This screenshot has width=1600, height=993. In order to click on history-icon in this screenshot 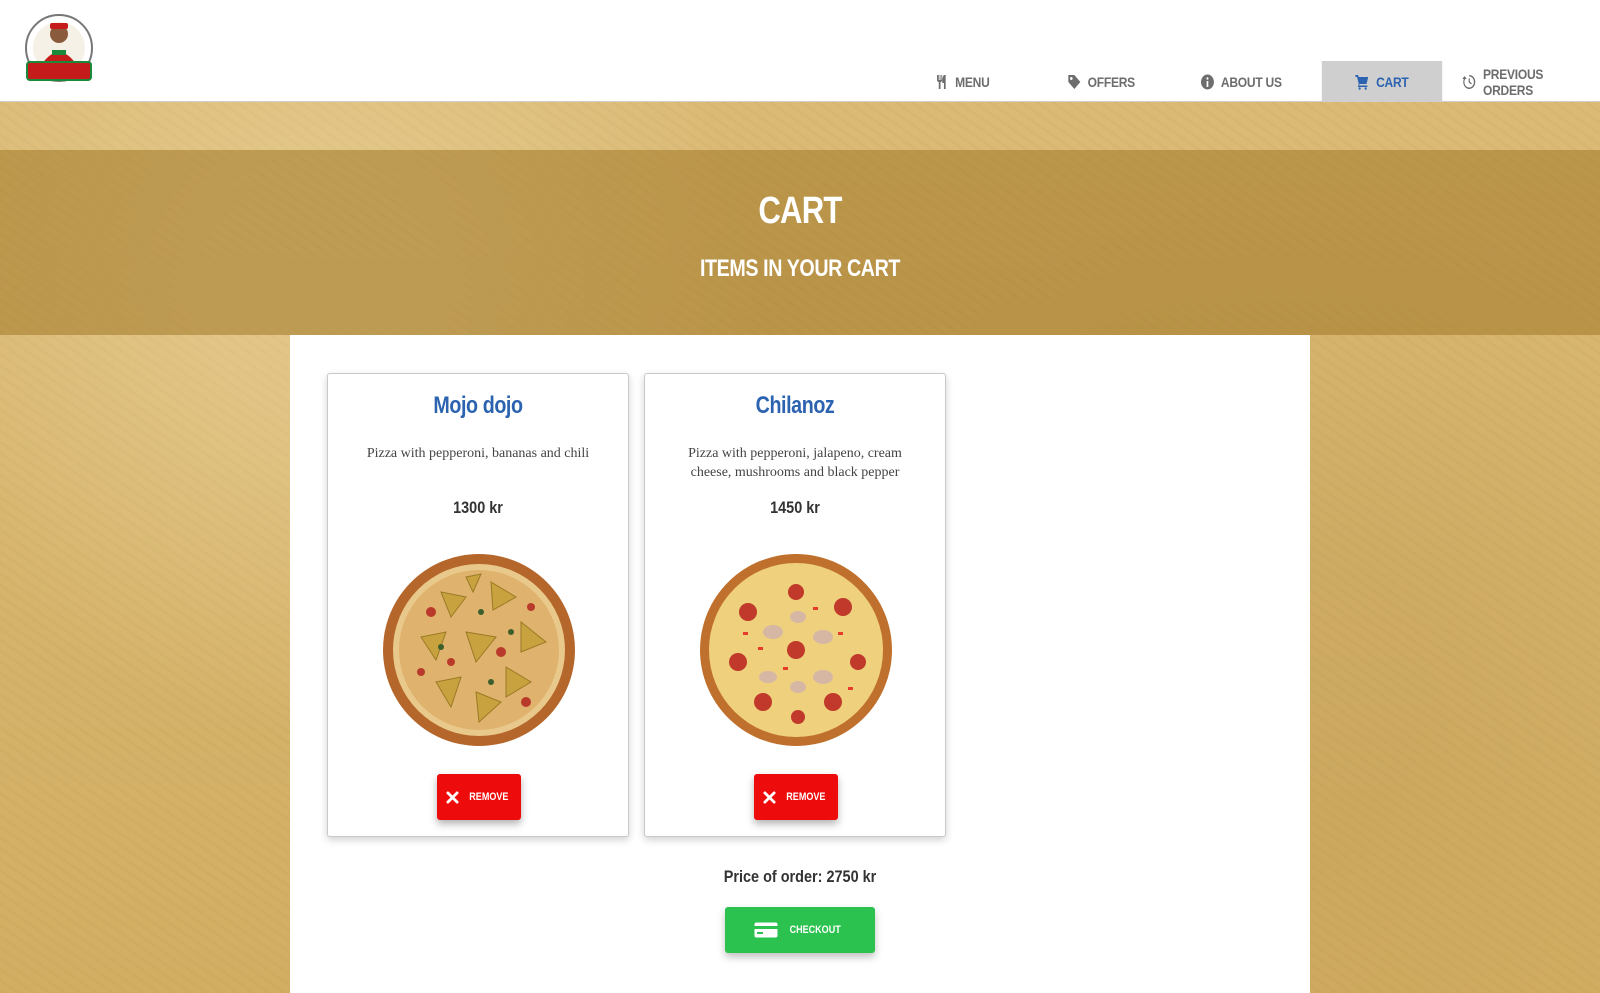, I will do `click(1469, 81)`.